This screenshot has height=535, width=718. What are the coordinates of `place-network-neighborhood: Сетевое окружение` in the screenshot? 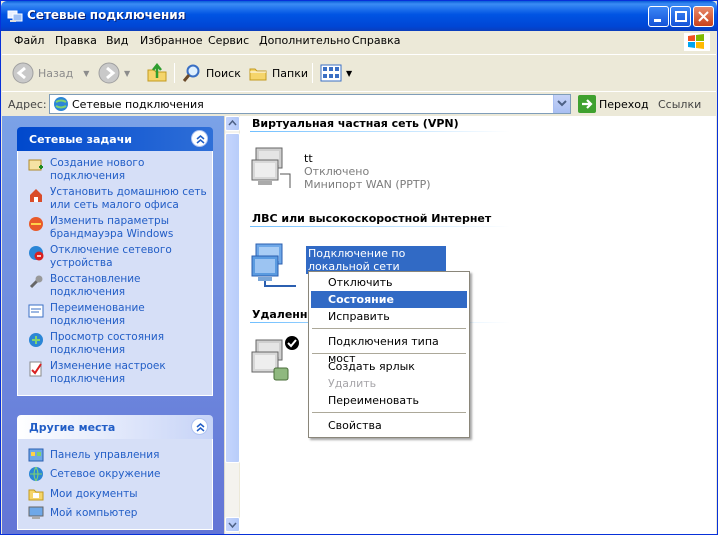 It's located at (120, 475).